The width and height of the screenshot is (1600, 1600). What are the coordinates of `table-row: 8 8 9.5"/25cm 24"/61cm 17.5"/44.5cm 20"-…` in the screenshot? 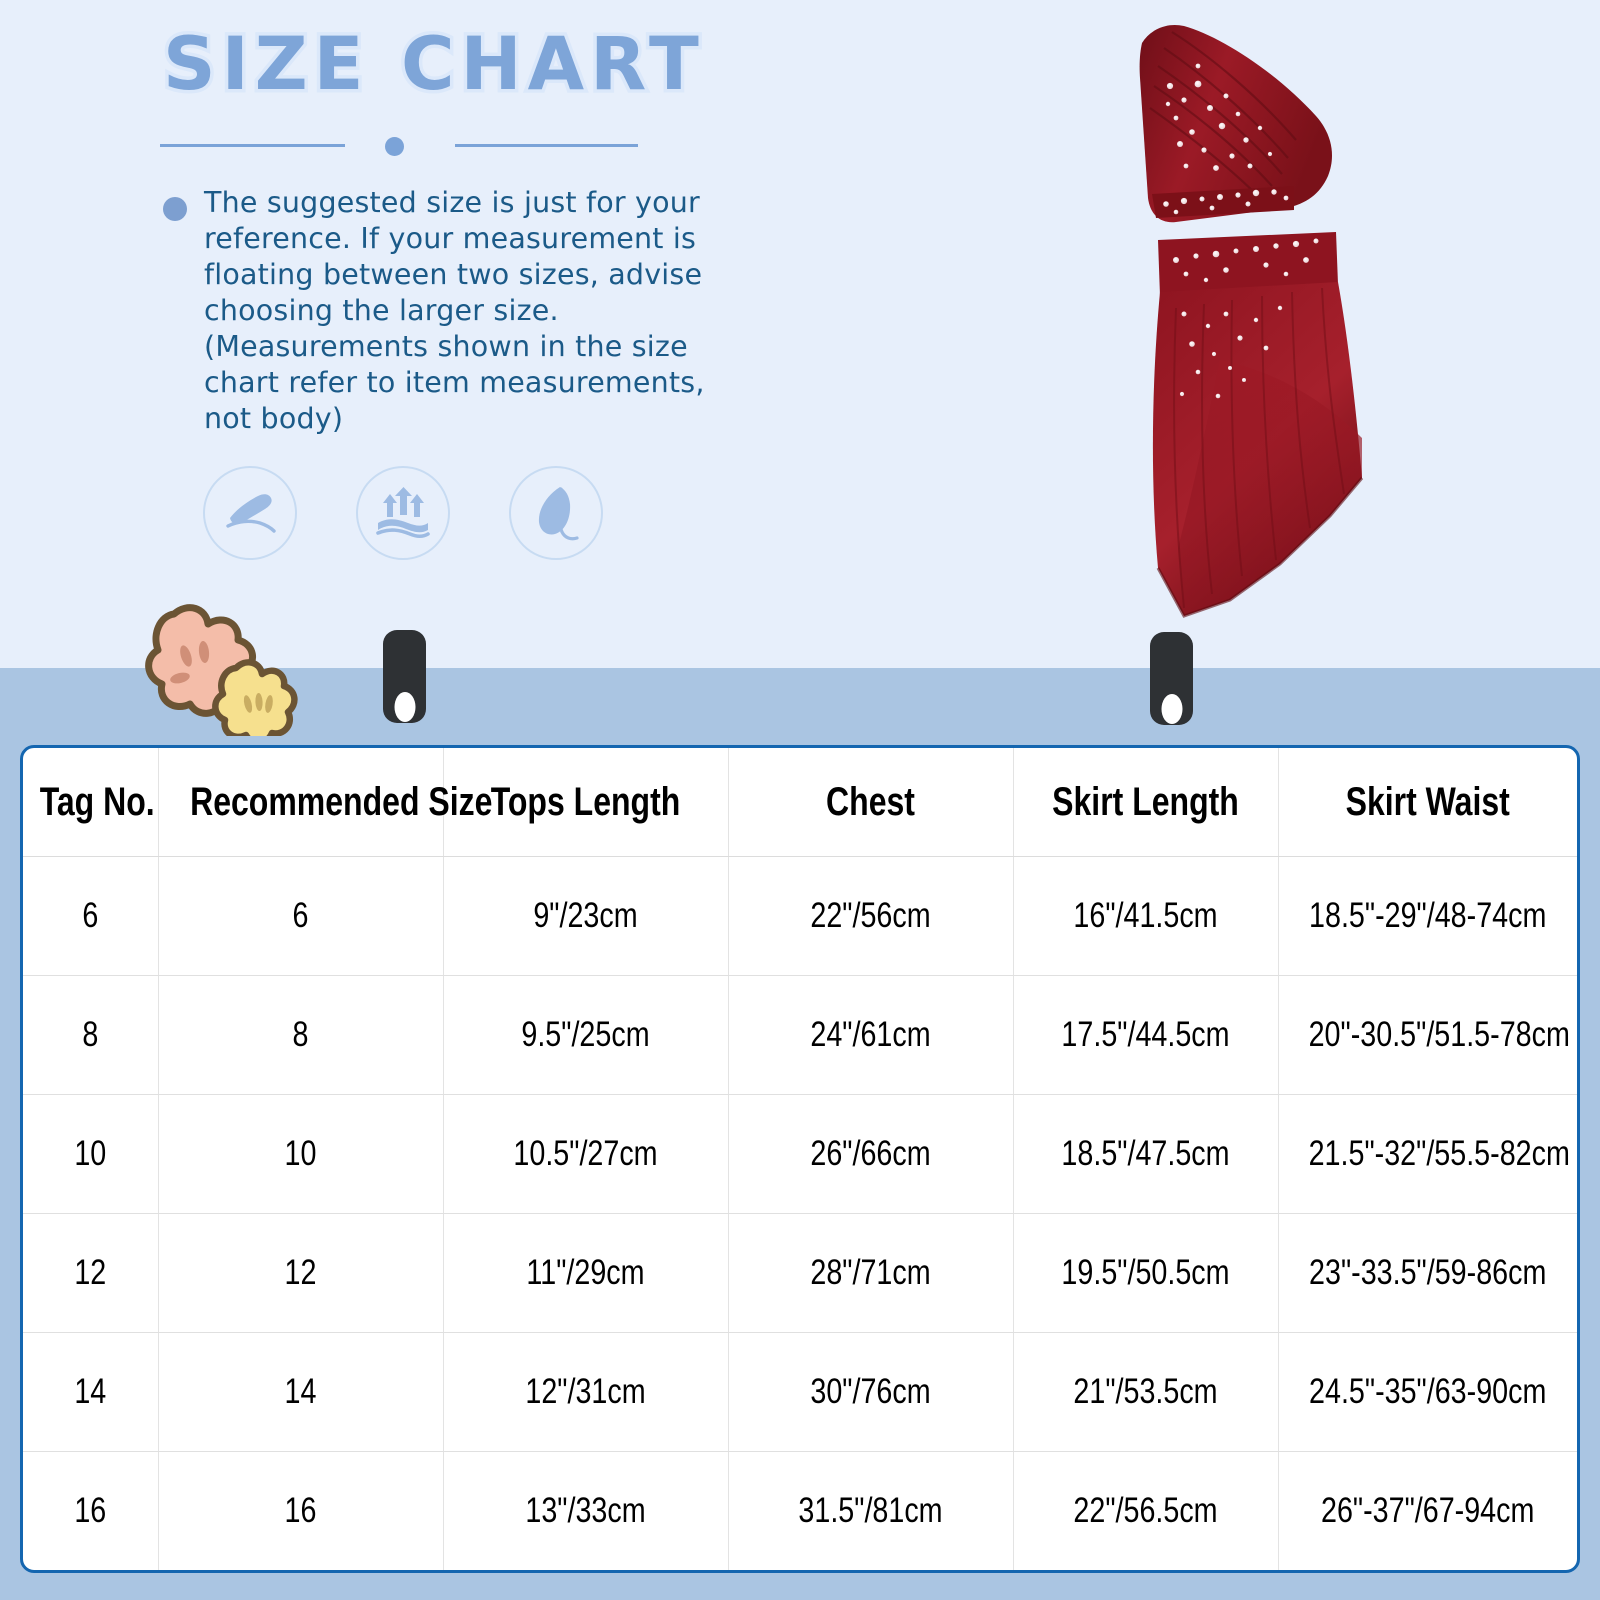 It's located at (800, 1035).